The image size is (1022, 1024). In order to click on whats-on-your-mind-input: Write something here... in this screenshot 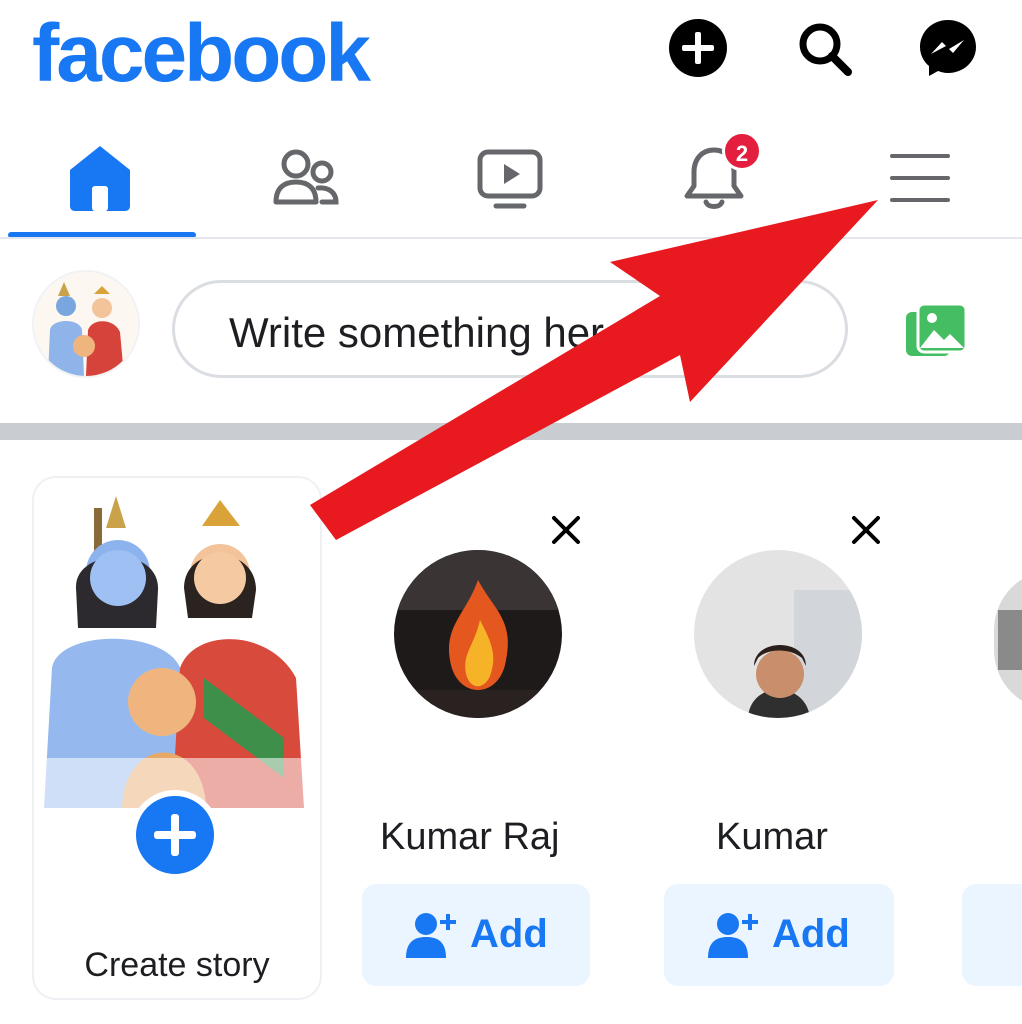, I will do `click(510, 329)`.